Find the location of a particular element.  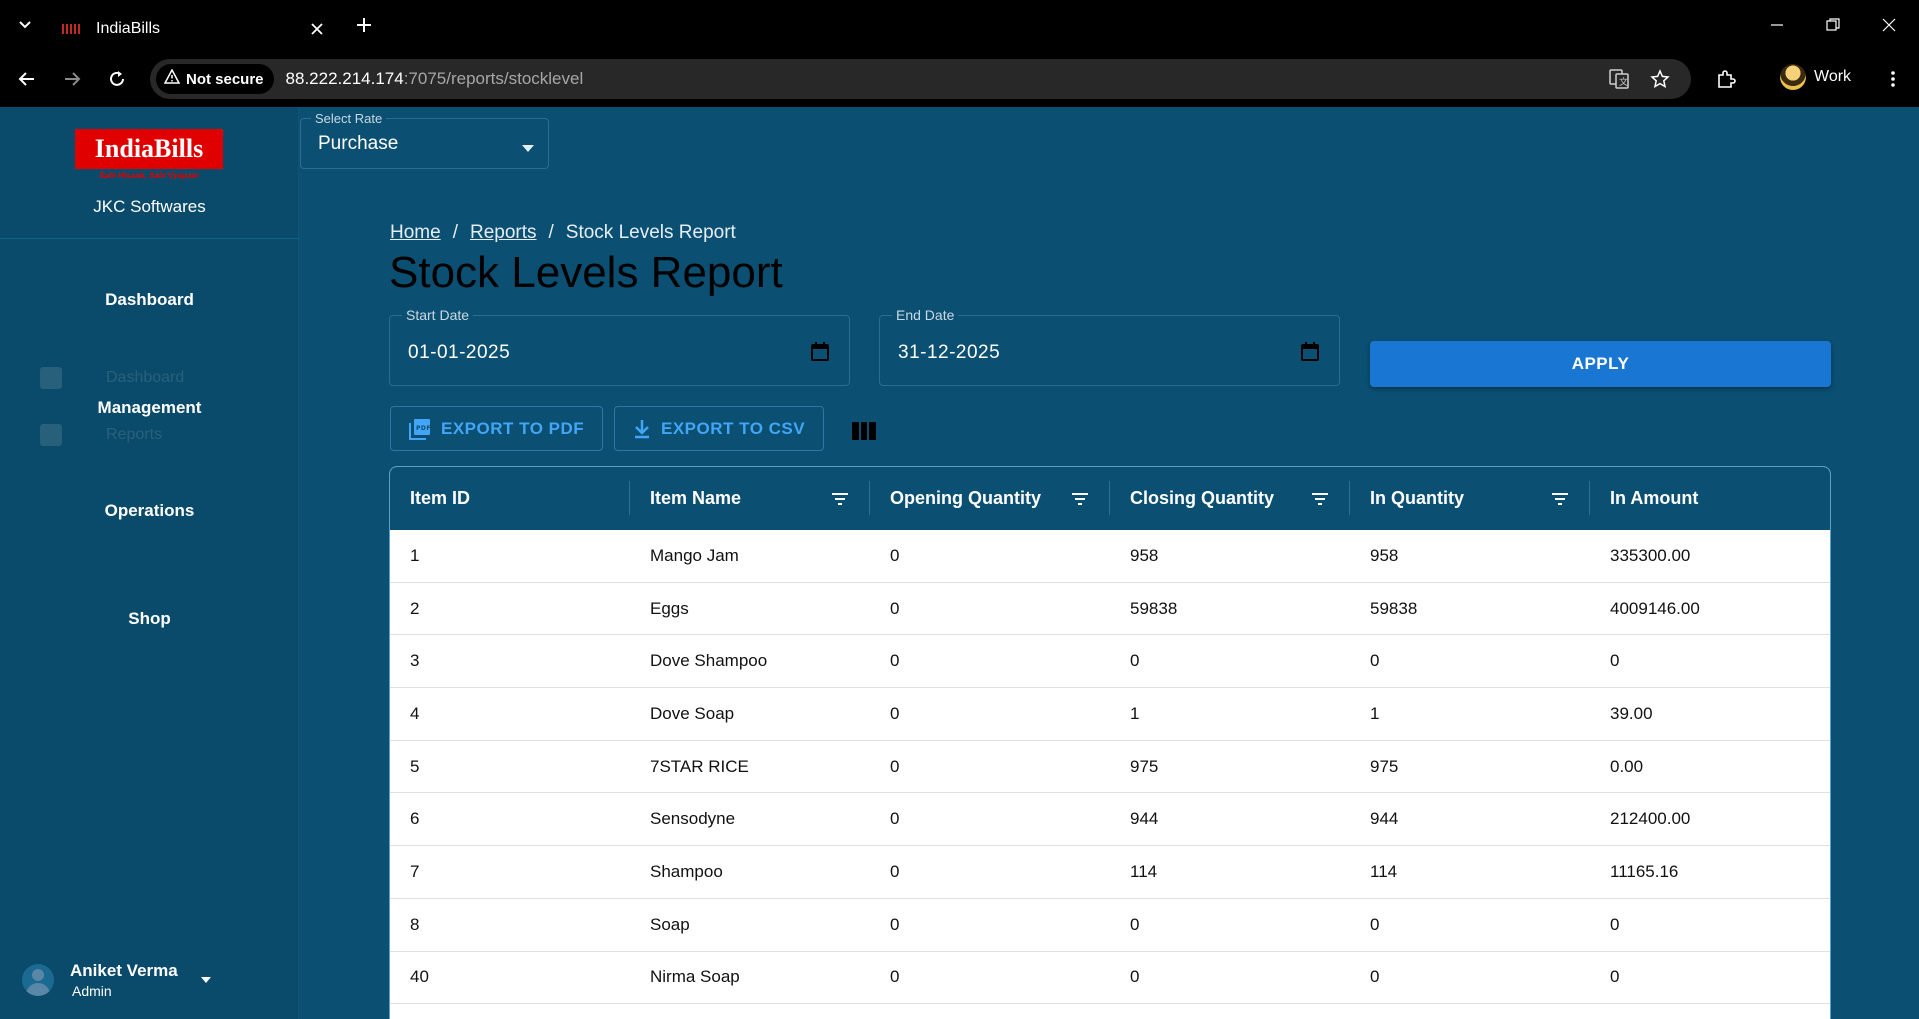

reports-icon is located at coordinates (51, 435).